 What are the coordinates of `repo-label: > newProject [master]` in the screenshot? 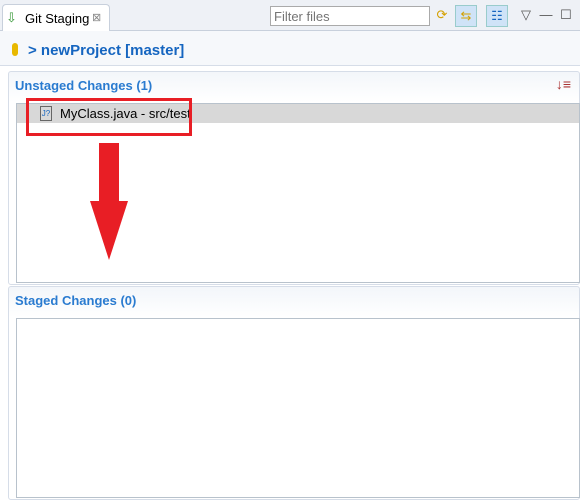 It's located at (106, 50).